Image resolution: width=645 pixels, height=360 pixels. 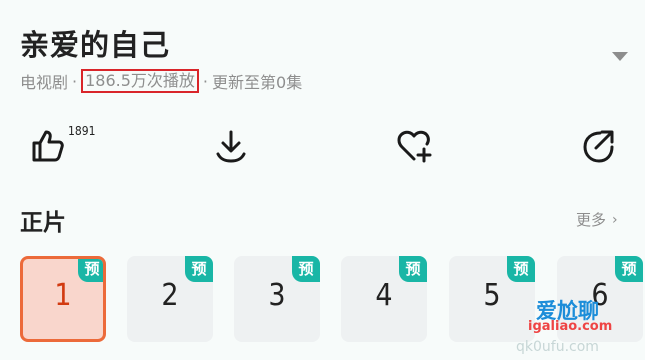 I want to click on favorite-button, so click(x=414, y=146).